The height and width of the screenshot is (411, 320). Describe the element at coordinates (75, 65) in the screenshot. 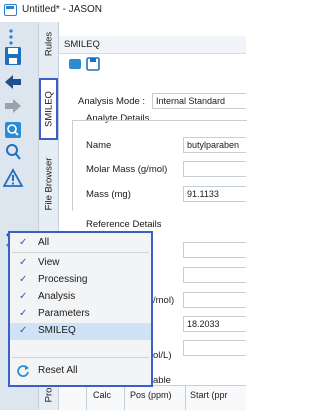

I see `panel-toolbar-icon` at that location.